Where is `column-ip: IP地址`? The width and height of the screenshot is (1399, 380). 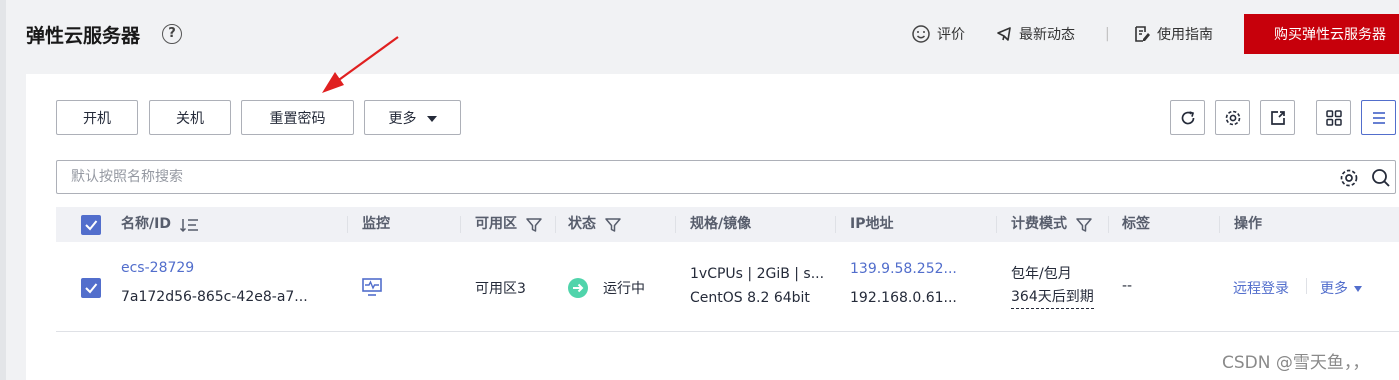
column-ip: IP地址 is located at coordinates (871, 224).